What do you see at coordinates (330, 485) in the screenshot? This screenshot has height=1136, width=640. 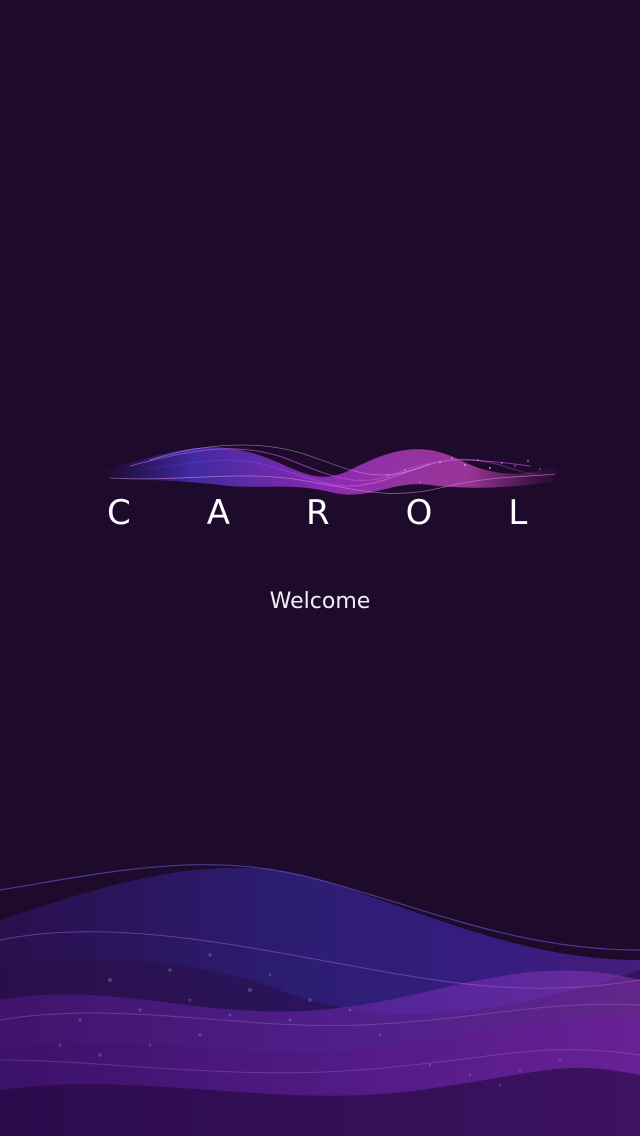 I see `carol-logo: CAROL` at bounding box center [330, 485].